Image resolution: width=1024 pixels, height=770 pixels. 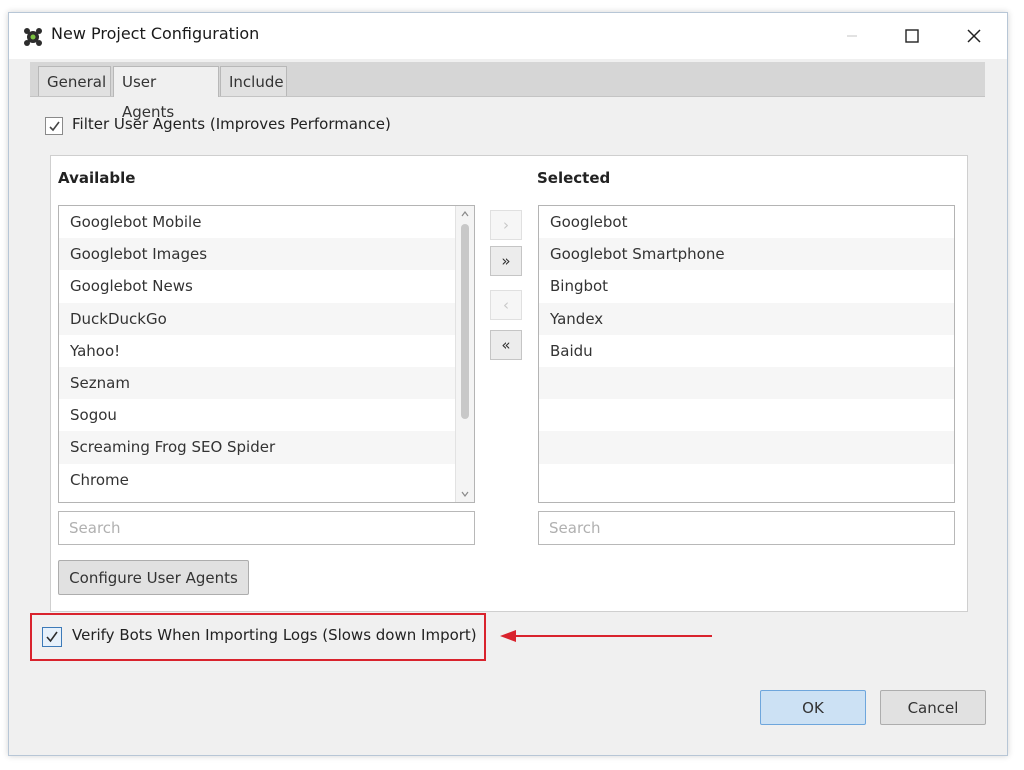 What do you see at coordinates (263, 415) in the screenshot?
I see `list-item: Sogou` at bounding box center [263, 415].